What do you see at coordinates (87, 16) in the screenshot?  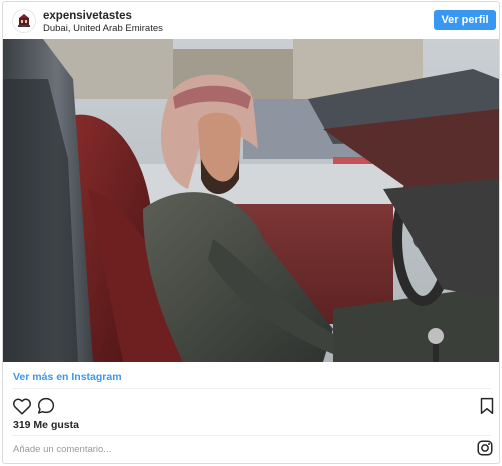 I see `username: expensivetastes` at bounding box center [87, 16].